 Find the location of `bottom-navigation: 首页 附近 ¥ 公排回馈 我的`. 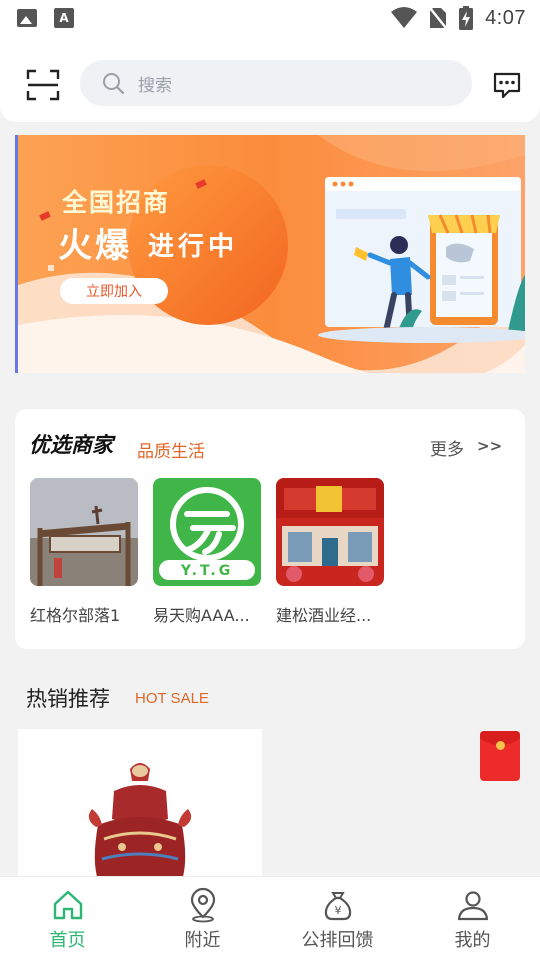

bottom-navigation: 首页 附近 ¥ 公排回馈 我的 is located at coordinates (270, 918).